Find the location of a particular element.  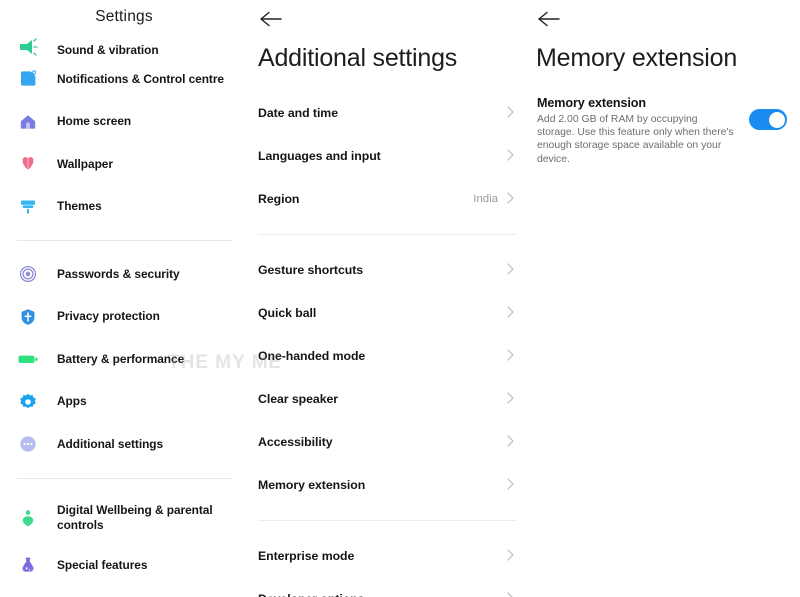

sidebar-item-label: Additional settings is located at coordinates (110, 443).